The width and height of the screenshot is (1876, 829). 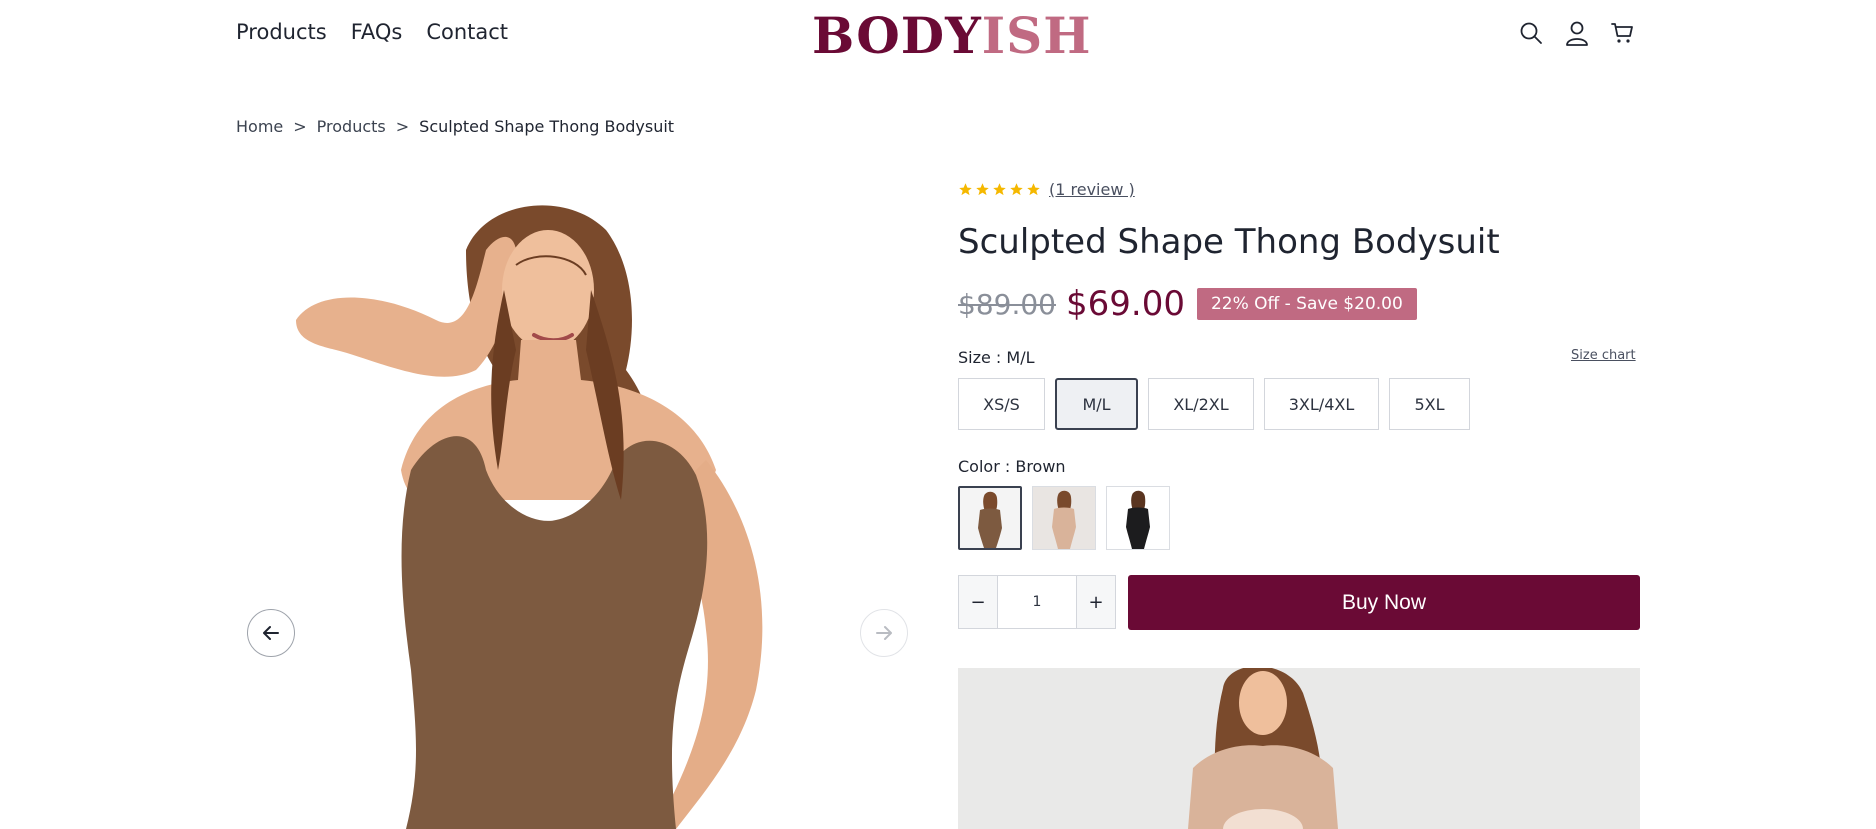 I want to click on site-header: Products FAQs Contact BODYISH, so click(x=938, y=35).